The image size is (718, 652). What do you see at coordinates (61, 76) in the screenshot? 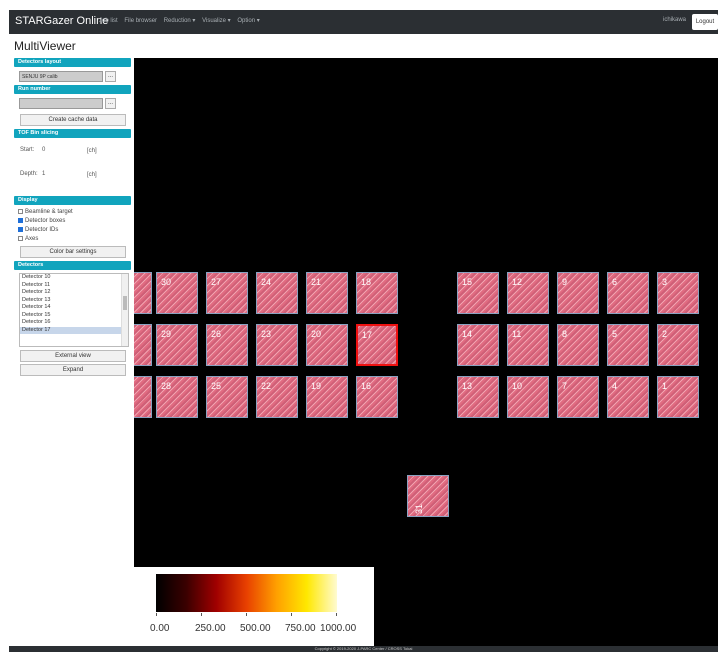
I see `detectors-layout-select: SENJU 9P calib` at bounding box center [61, 76].